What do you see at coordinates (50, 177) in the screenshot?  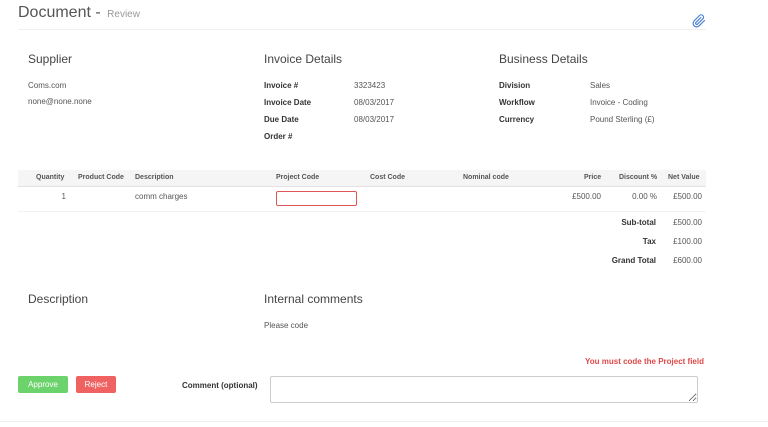 I see `column-header-quantity: Quantity` at bounding box center [50, 177].